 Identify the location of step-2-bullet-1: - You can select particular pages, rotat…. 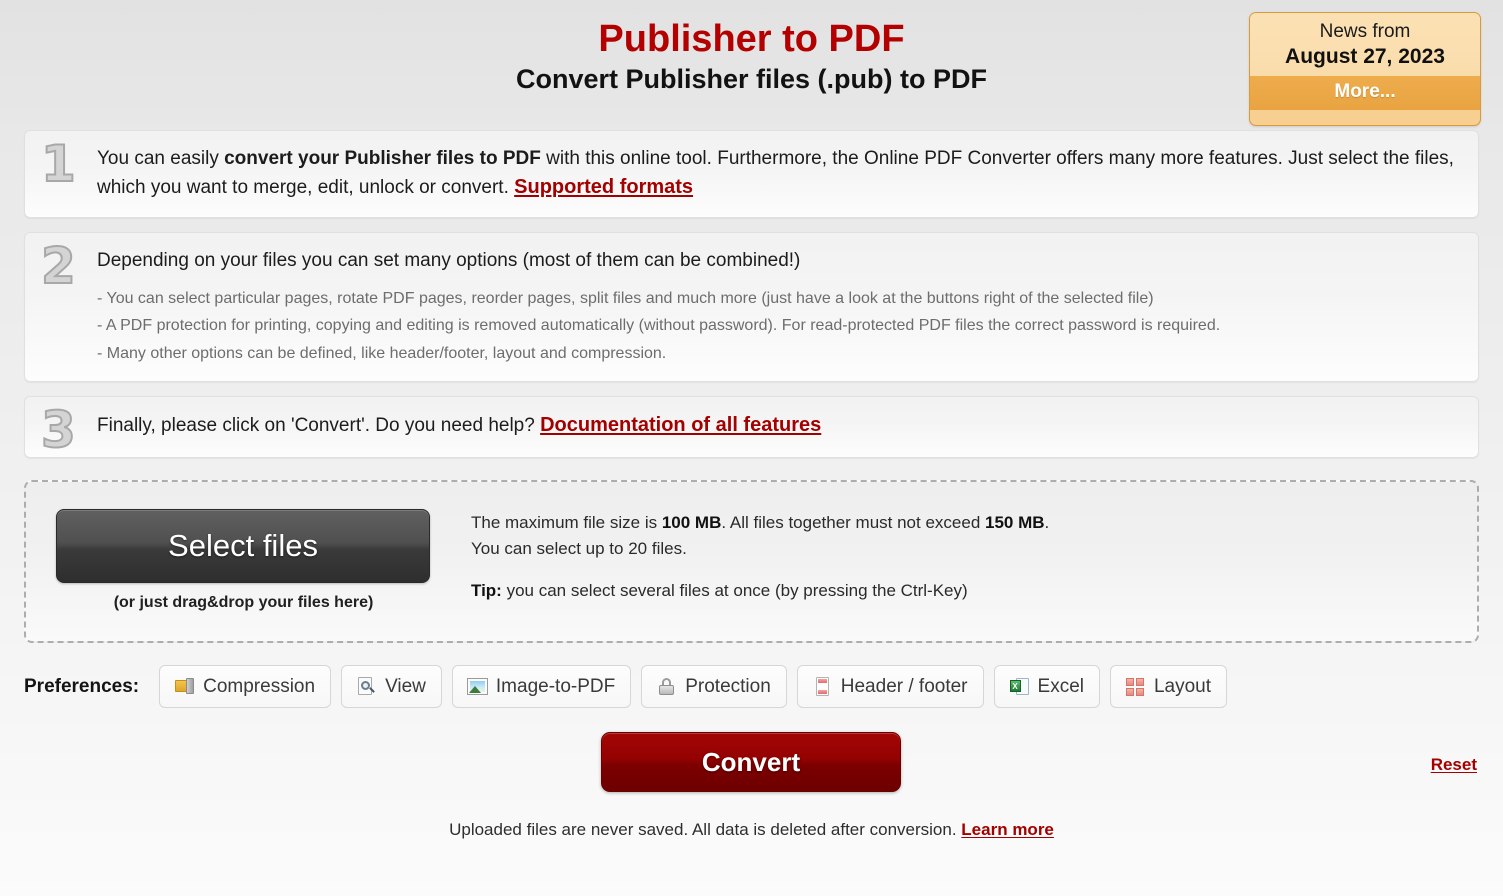
(625, 298).